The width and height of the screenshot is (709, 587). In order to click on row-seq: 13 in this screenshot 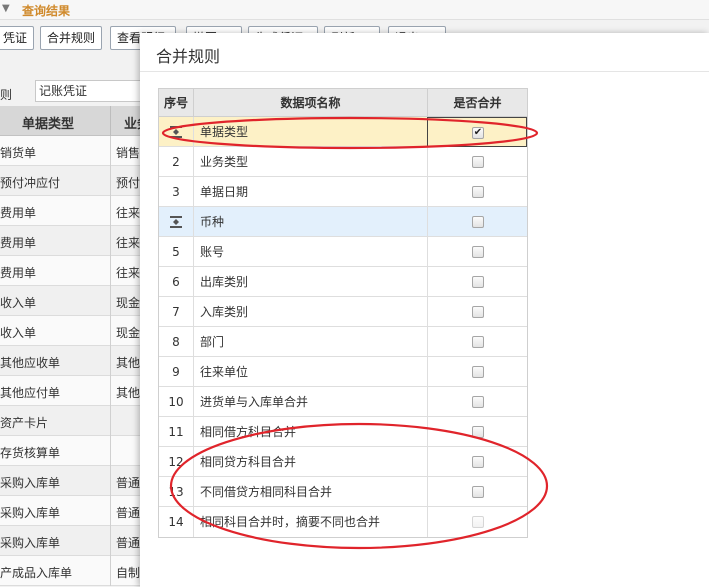, I will do `click(176, 492)`.